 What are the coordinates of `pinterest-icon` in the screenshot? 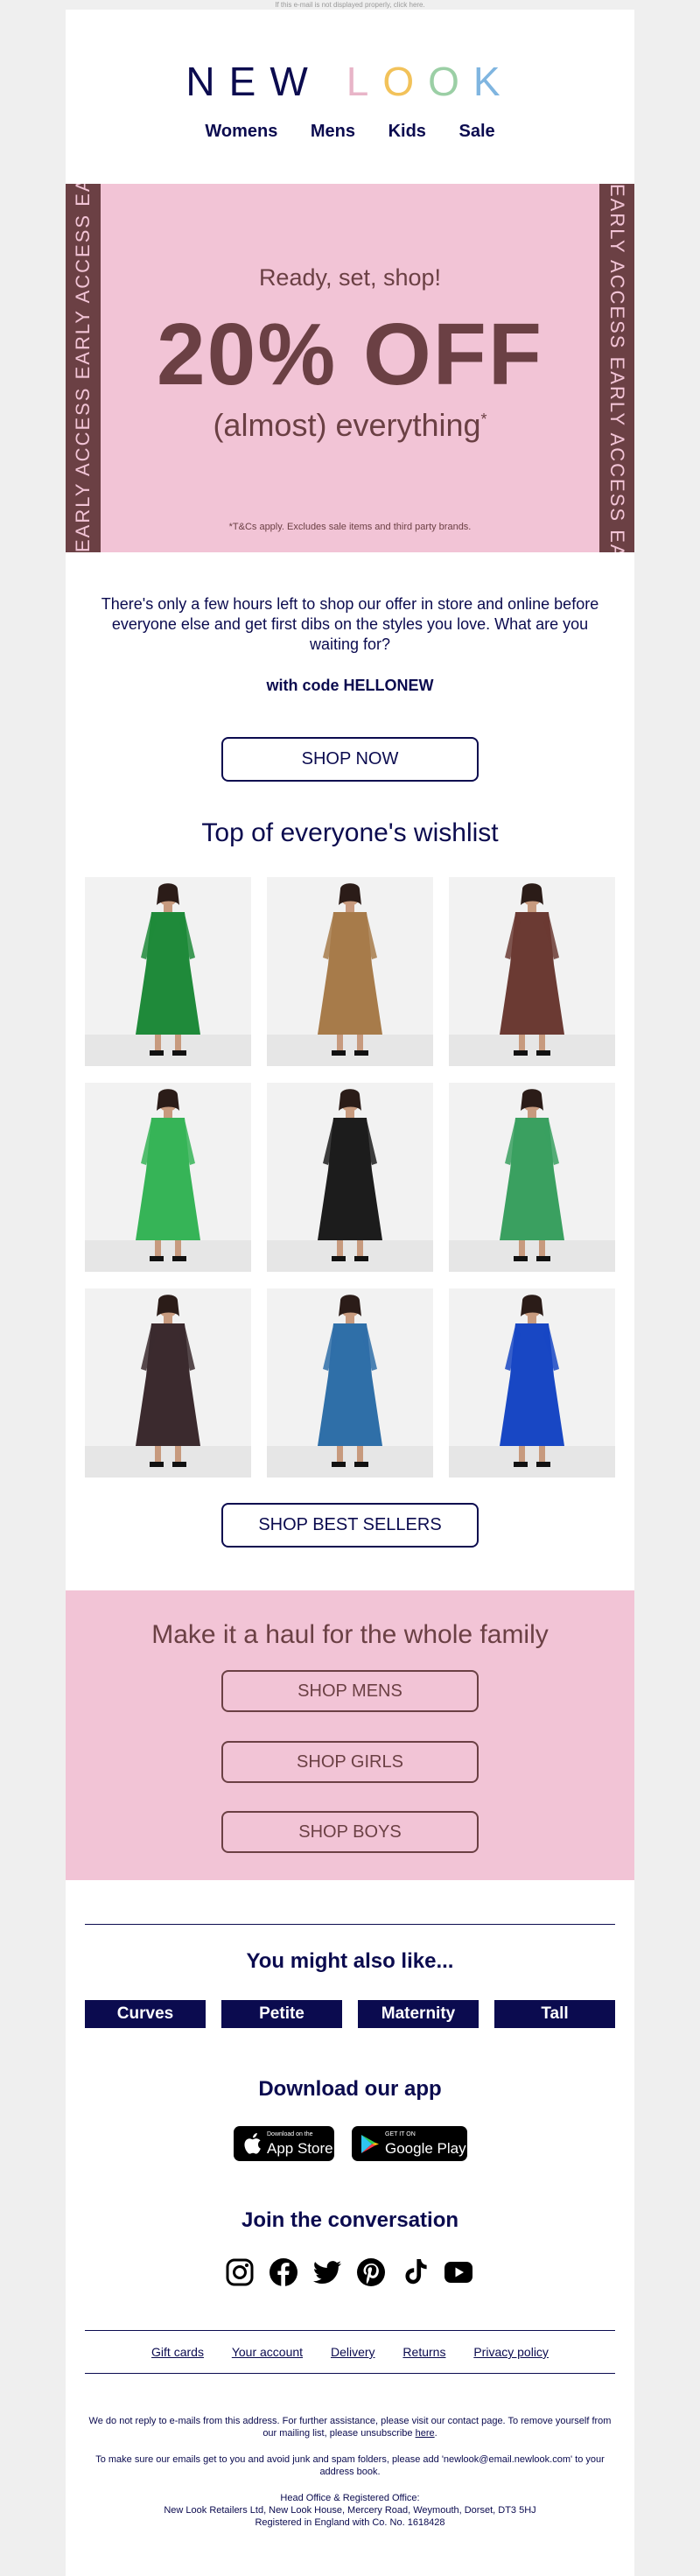 It's located at (371, 2272).